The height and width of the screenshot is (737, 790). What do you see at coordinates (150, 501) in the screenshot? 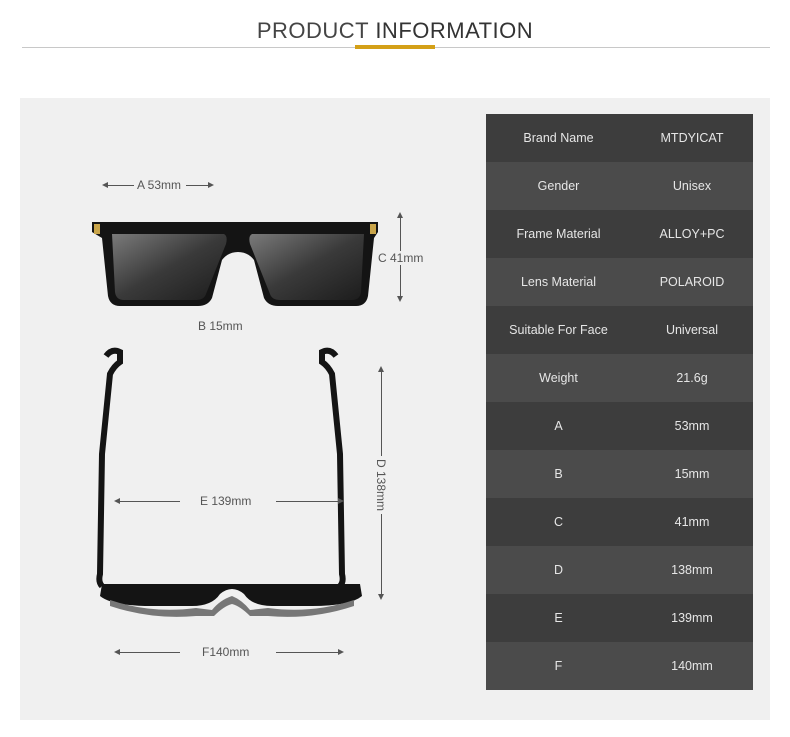
I see `dim-e-line-left` at bounding box center [150, 501].